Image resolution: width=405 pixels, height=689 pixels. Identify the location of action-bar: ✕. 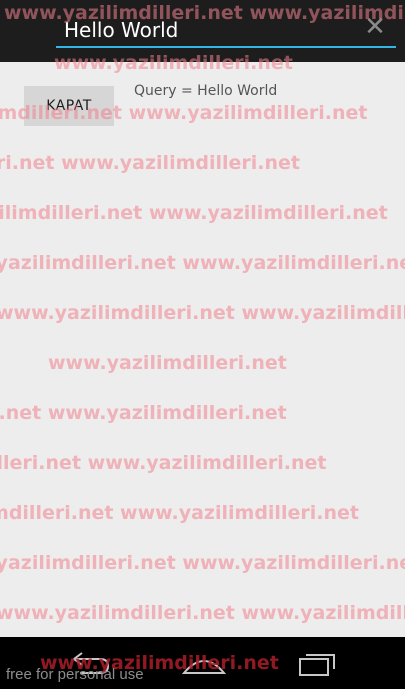
(202, 31).